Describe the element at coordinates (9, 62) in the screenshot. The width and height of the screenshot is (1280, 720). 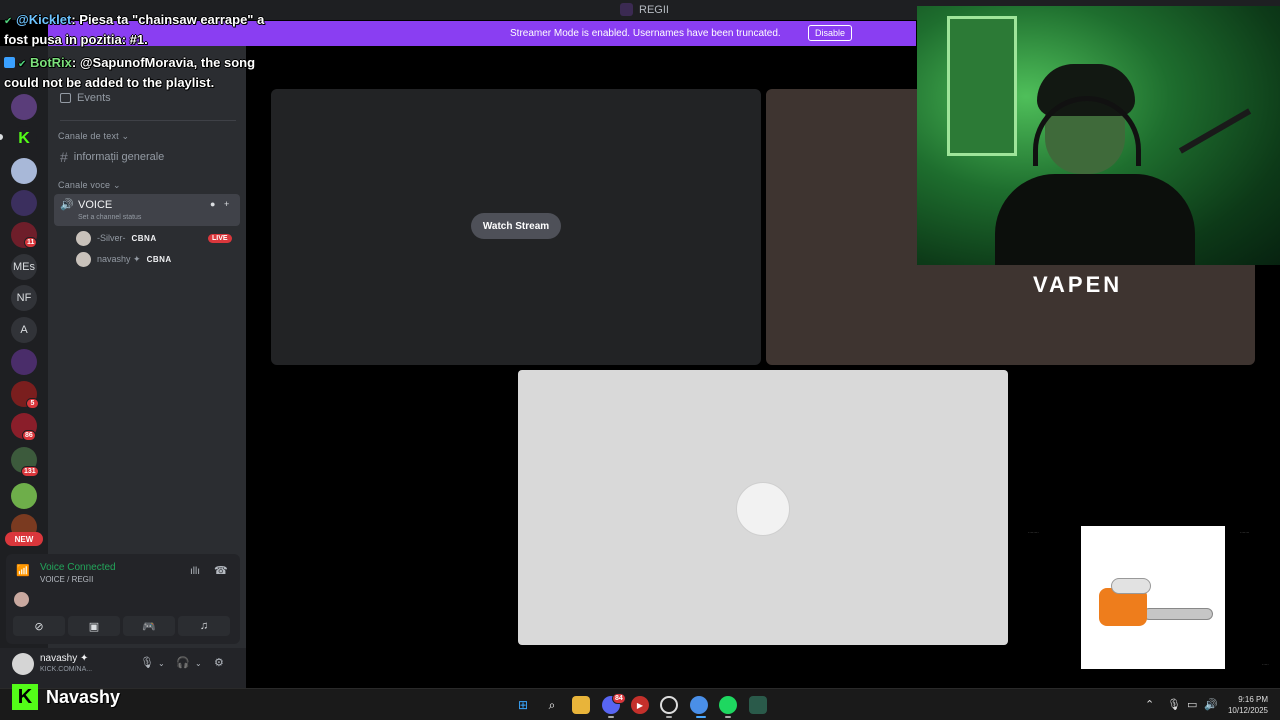
I see `kick-icon` at that location.